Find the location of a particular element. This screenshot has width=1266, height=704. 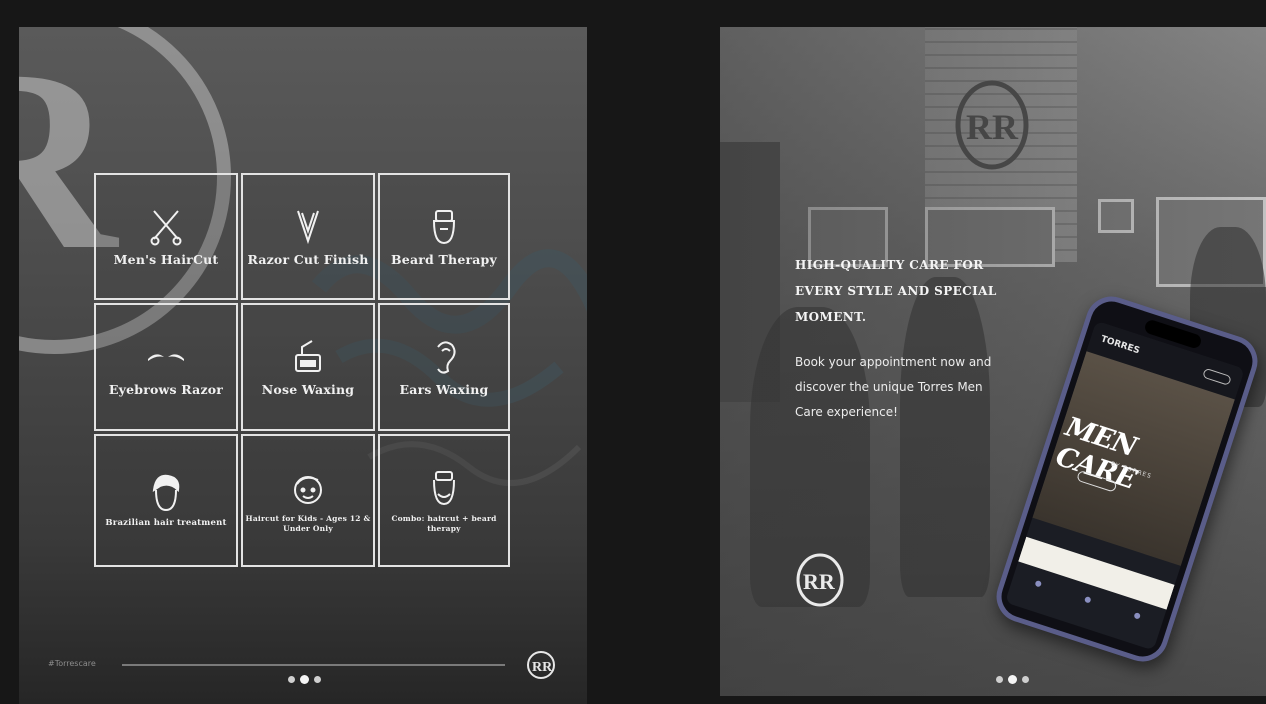

service-label: Nose Waxing is located at coordinates (308, 389).